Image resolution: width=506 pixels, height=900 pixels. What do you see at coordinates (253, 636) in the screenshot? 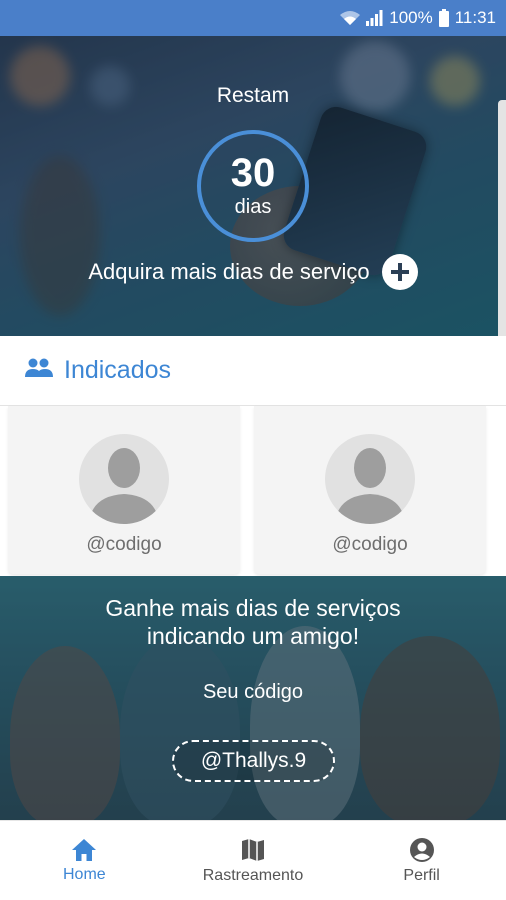
I see `referral-headline-line2: indicando um amigo!` at bounding box center [253, 636].